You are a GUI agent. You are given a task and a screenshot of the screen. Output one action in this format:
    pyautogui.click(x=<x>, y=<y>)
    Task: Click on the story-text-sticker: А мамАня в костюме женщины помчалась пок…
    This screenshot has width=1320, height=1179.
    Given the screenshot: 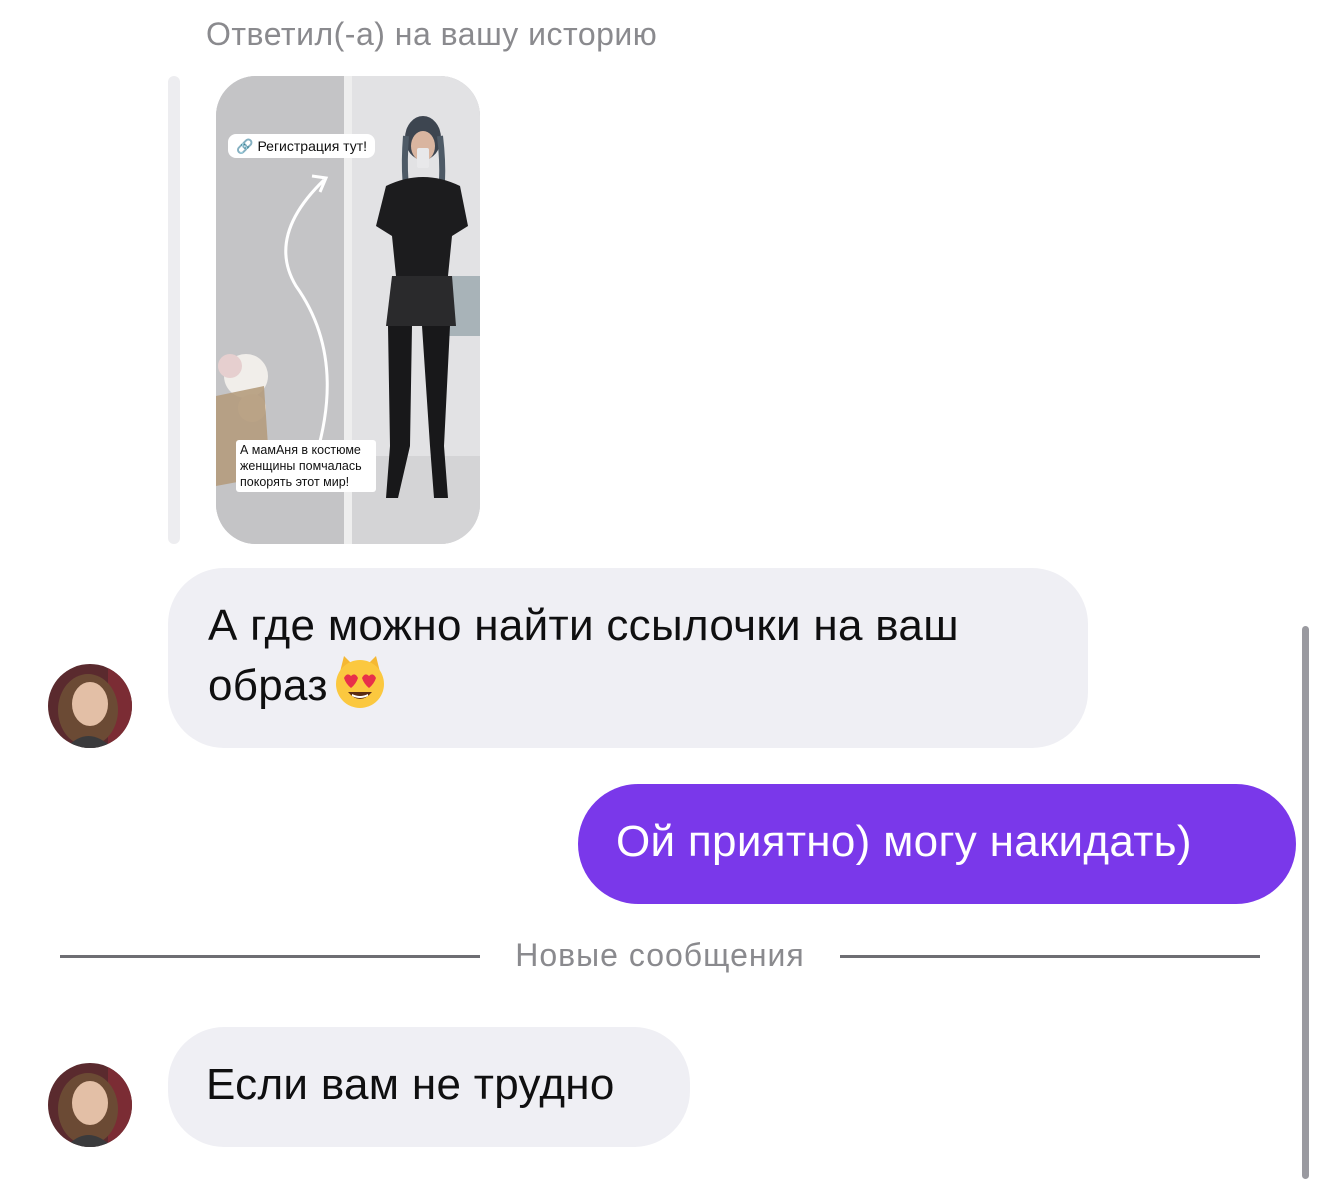 What is the action you would take?
    pyautogui.click(x=306, y=466)
    